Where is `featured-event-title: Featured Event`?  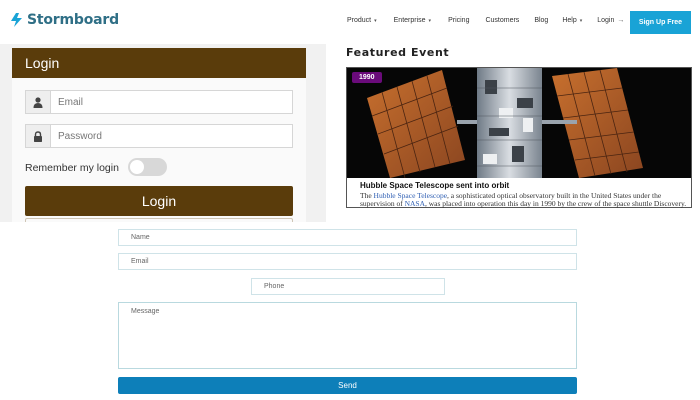
featured-event-title: Featured Event is located at coordinates (398, 52).